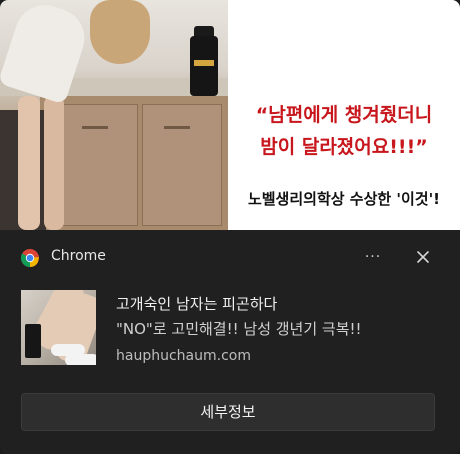 The image size is (460, 454). I want to click on hero-quote-line1: “남편에게 챙겨줬더니, so click(344, 115).